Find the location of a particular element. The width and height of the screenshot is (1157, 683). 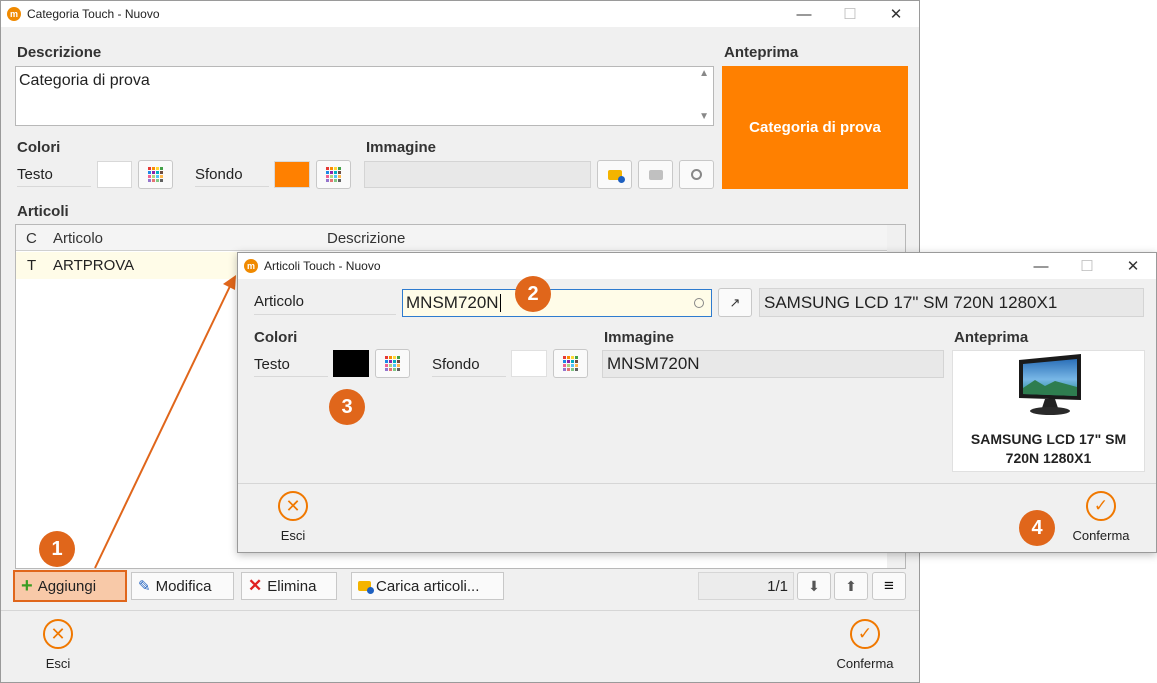

dialog-anteprima-caption: SAMSUNG LCD 17" SM 720N 1280X1 is located at coordinates (1048, 448).